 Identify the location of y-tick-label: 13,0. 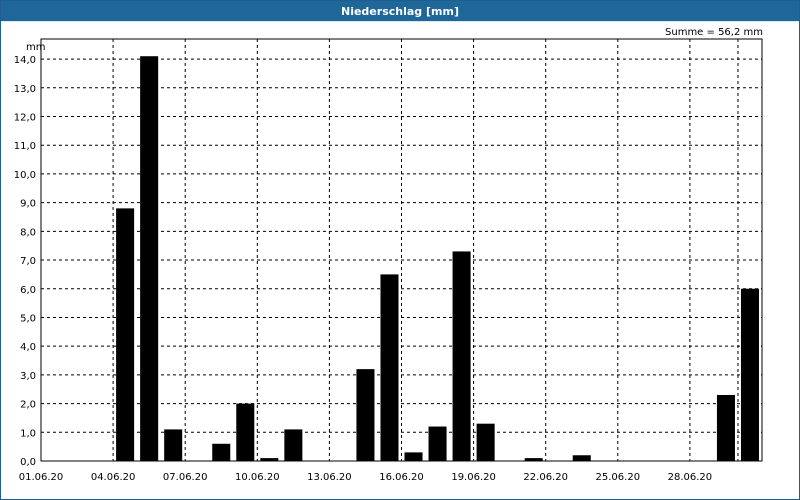
(25, 89).